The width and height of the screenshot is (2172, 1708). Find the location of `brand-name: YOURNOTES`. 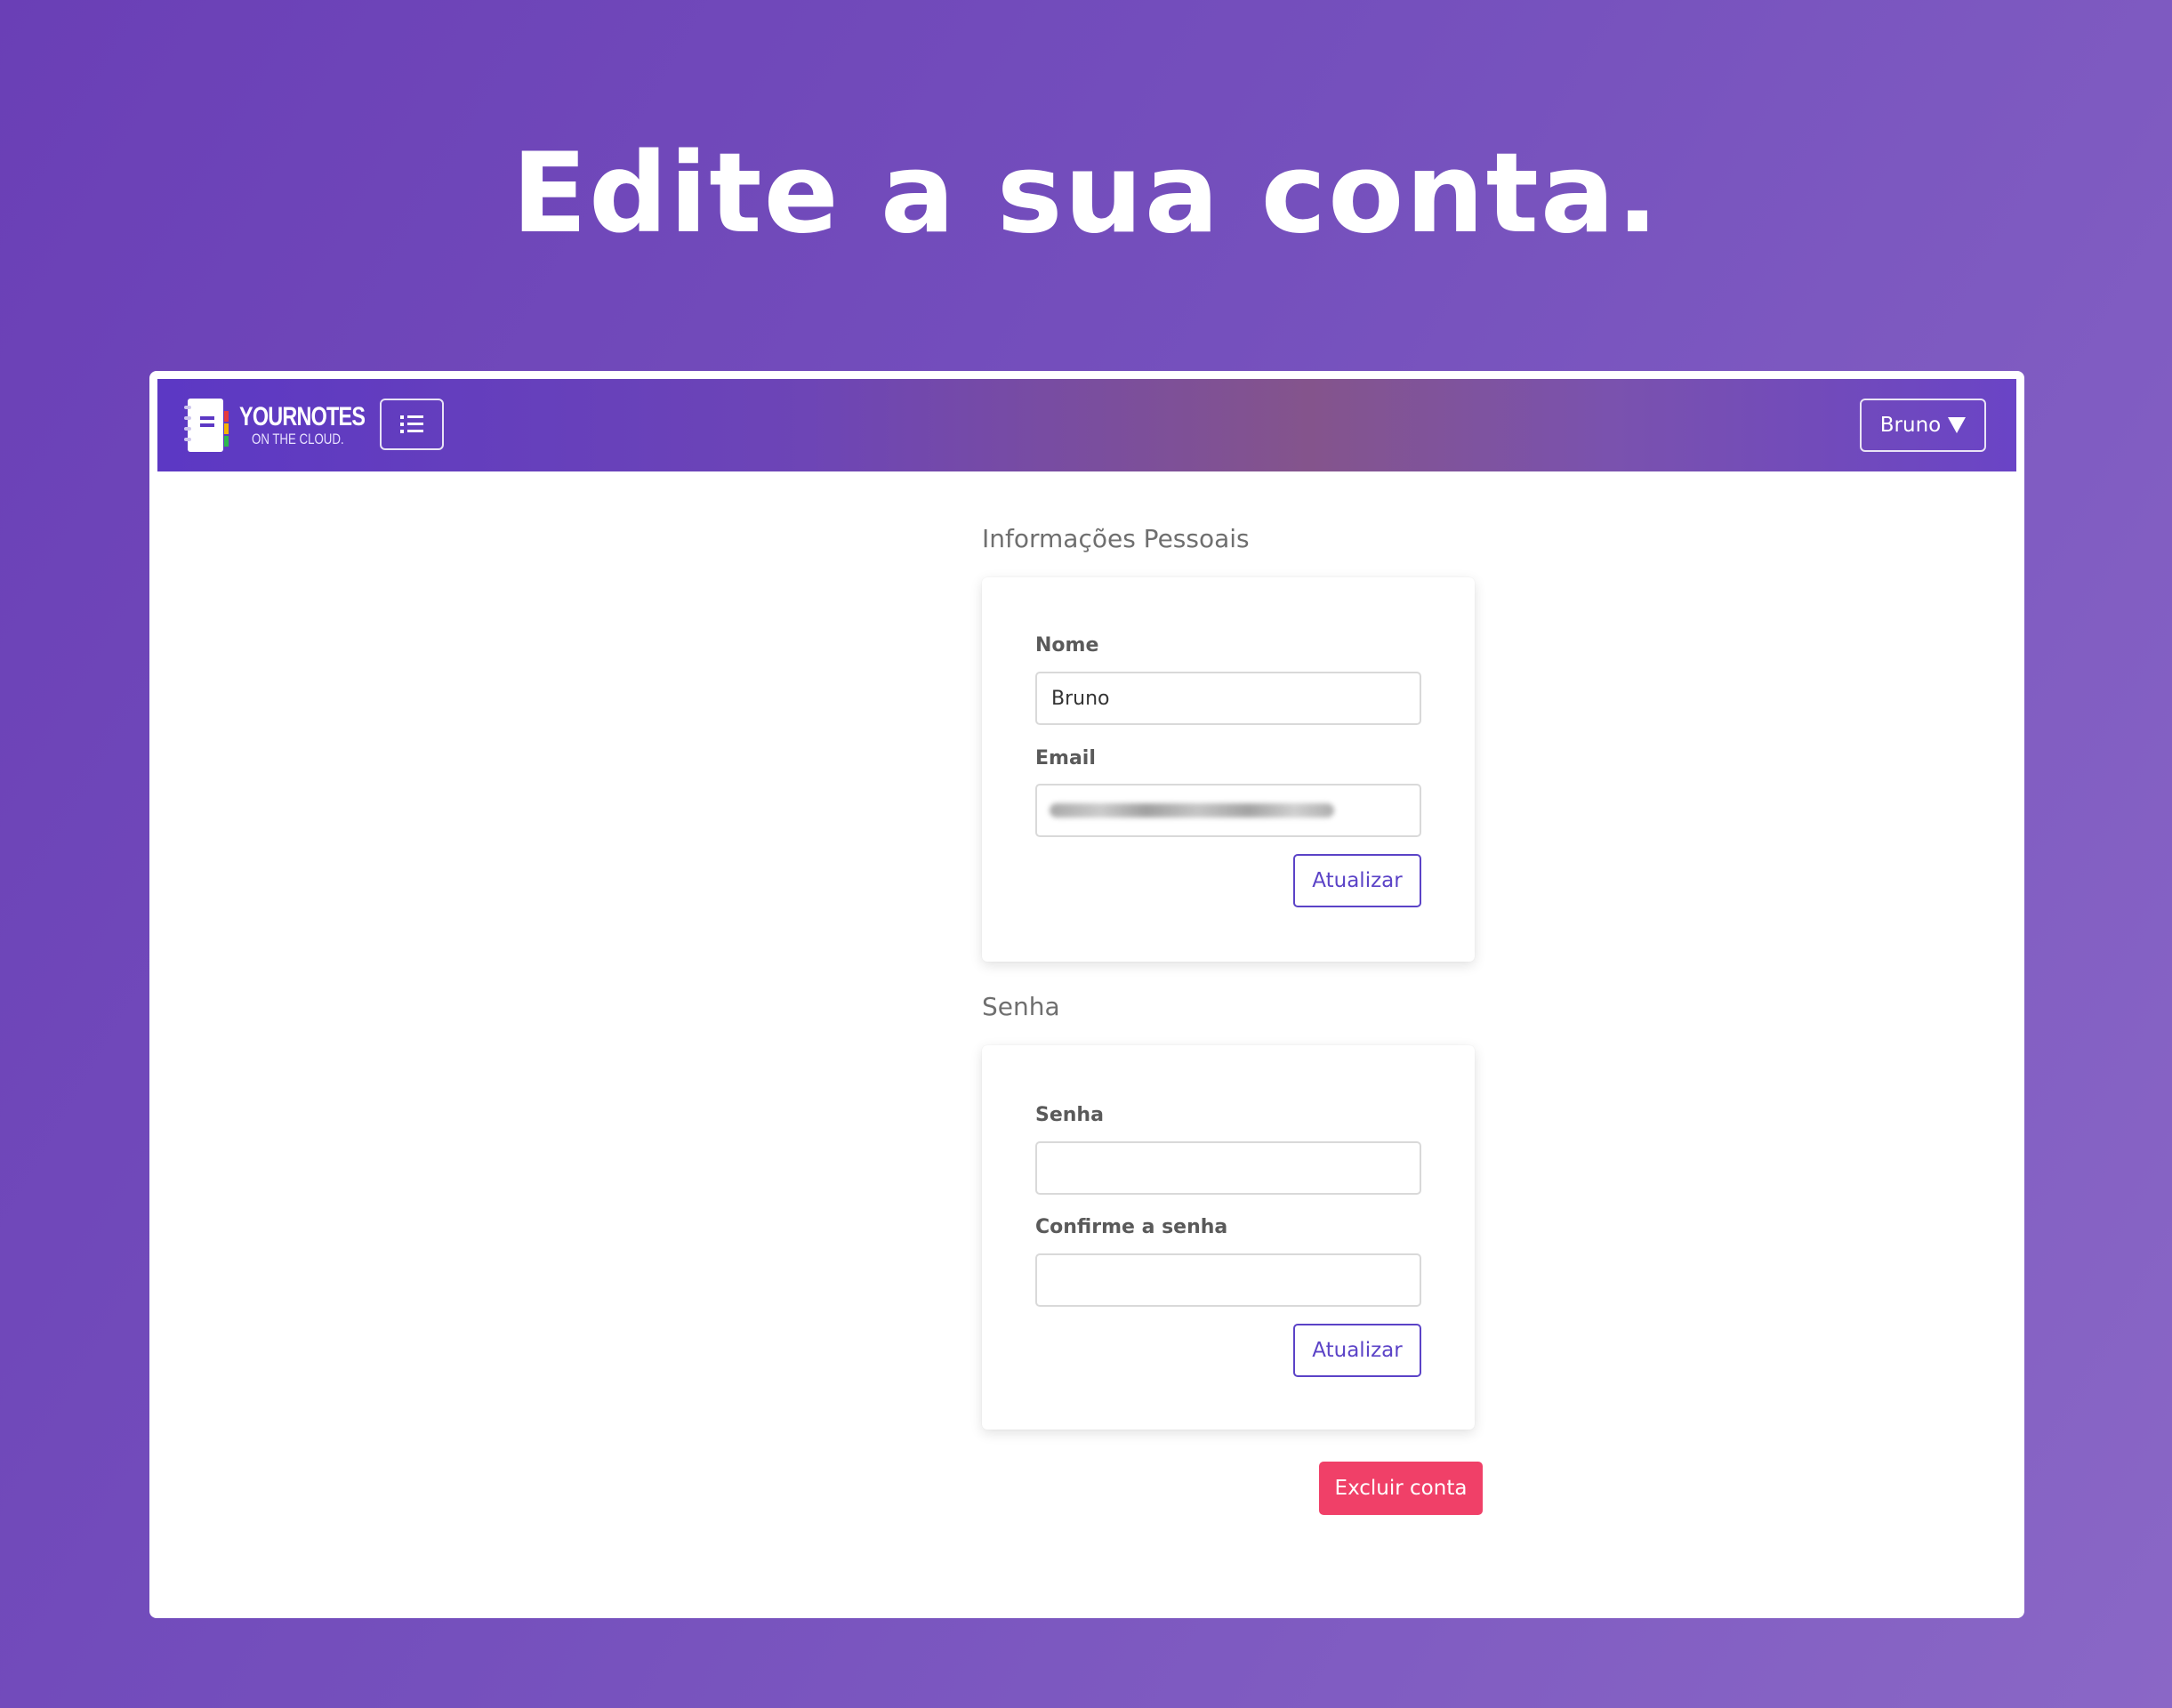

brand-name: YOURNOTES is located at coordinates (302, 416).